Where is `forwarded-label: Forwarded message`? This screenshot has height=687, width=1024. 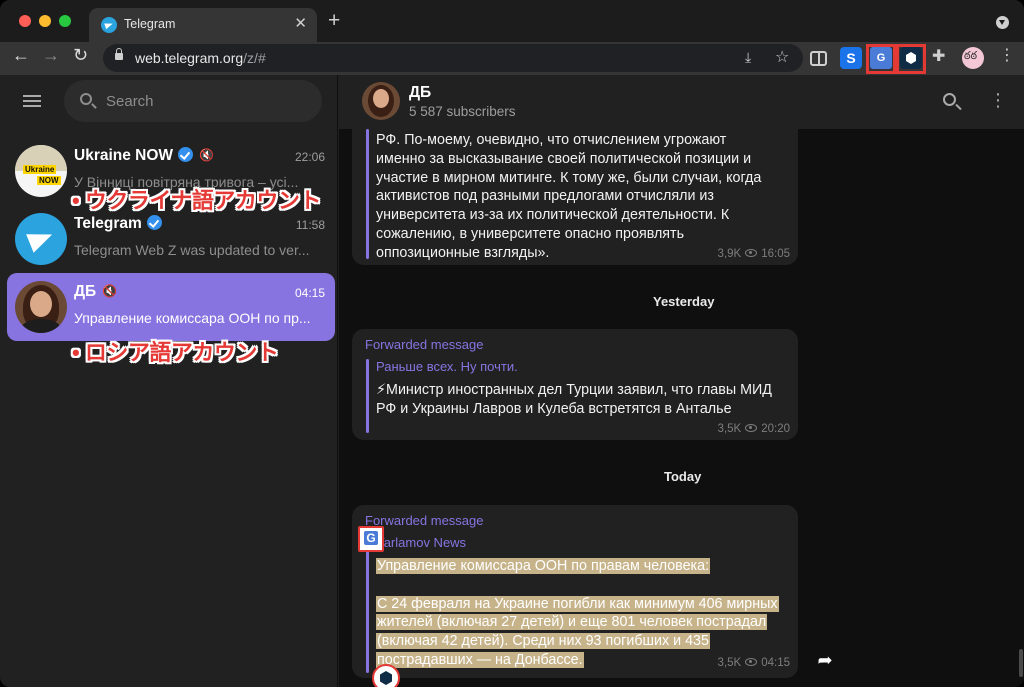 forwarded-label: Forwarded message is located at coordinates (424, 344).